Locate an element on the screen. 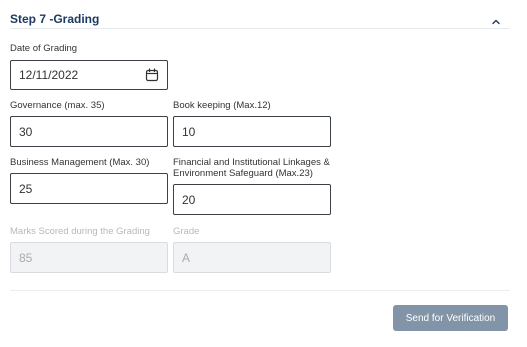 Image resolution: width=527 pixels, height=347 pixels. linkages-field: 20 is located at coordinates (252, 199).